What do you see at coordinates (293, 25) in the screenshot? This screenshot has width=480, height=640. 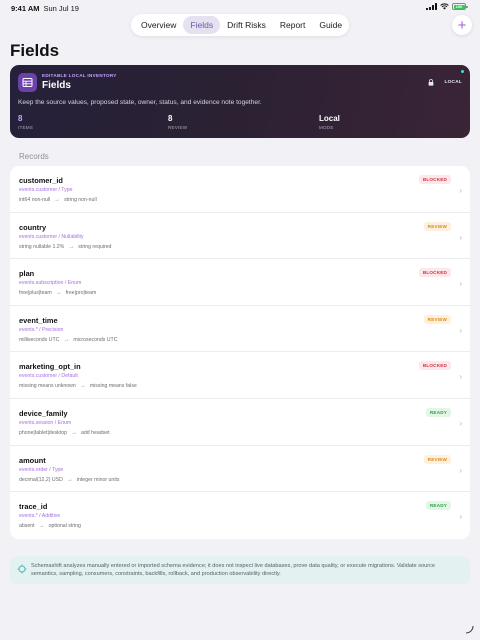 I see `tab-report: Report` at bounding box center [293, 25].